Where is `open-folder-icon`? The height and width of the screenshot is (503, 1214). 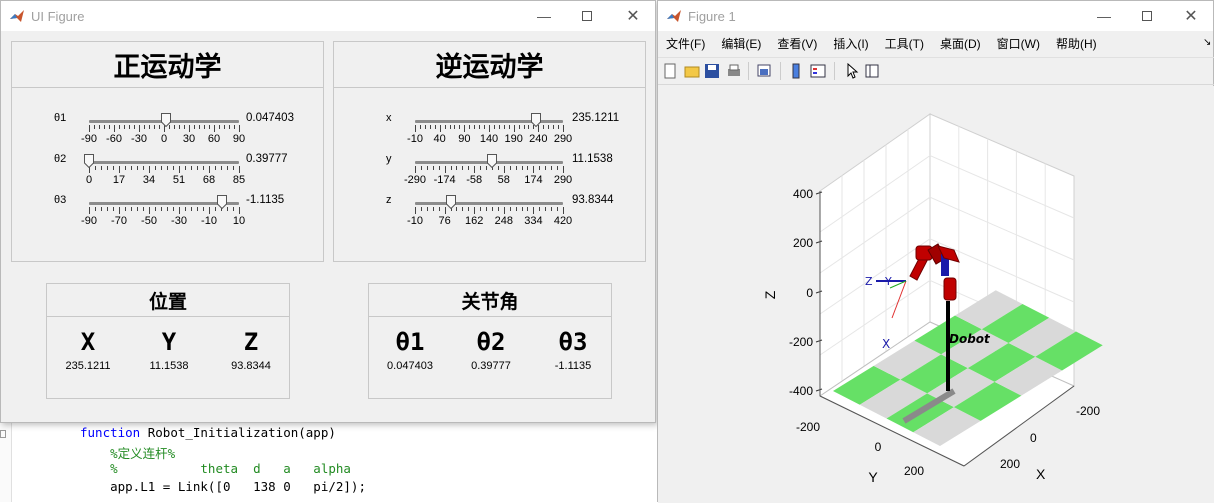
open-folder-icon is located at coordinates (692, 71).